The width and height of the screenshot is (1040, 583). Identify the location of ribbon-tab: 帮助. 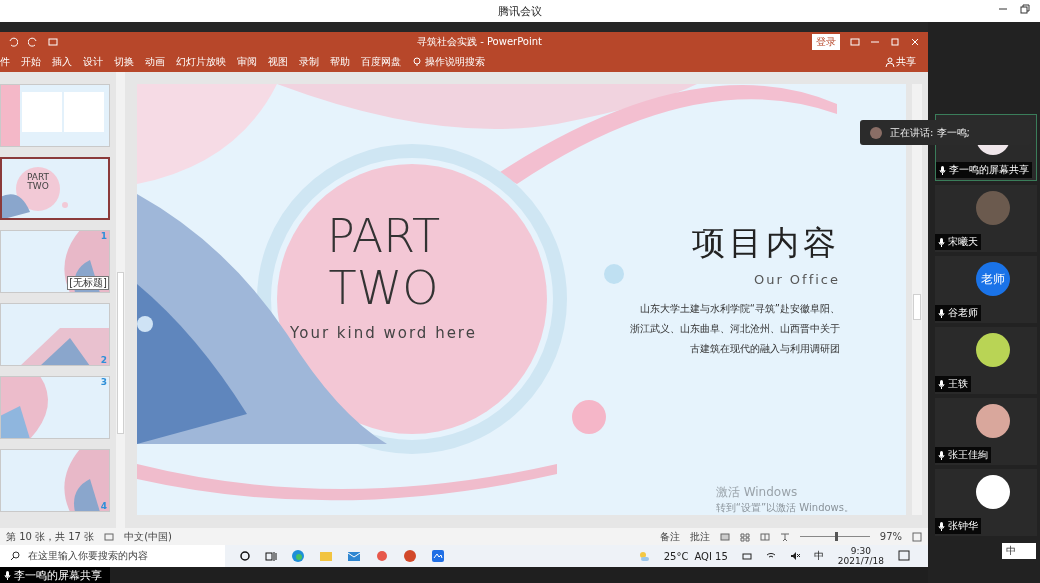
(340, 62).